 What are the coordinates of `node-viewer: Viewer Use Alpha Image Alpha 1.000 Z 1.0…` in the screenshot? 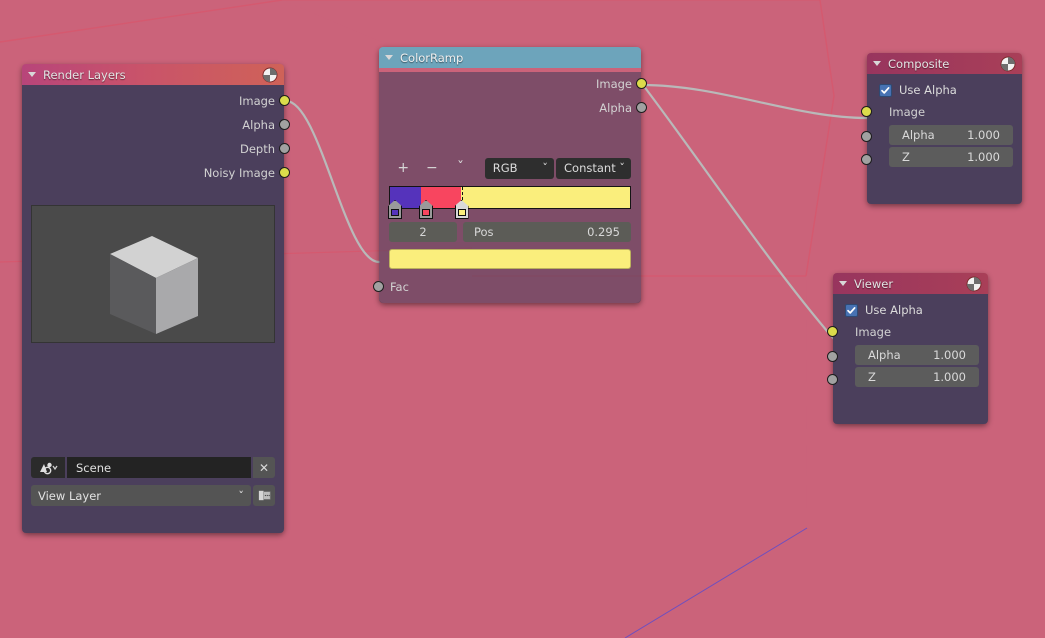 It's located at (907, 348).